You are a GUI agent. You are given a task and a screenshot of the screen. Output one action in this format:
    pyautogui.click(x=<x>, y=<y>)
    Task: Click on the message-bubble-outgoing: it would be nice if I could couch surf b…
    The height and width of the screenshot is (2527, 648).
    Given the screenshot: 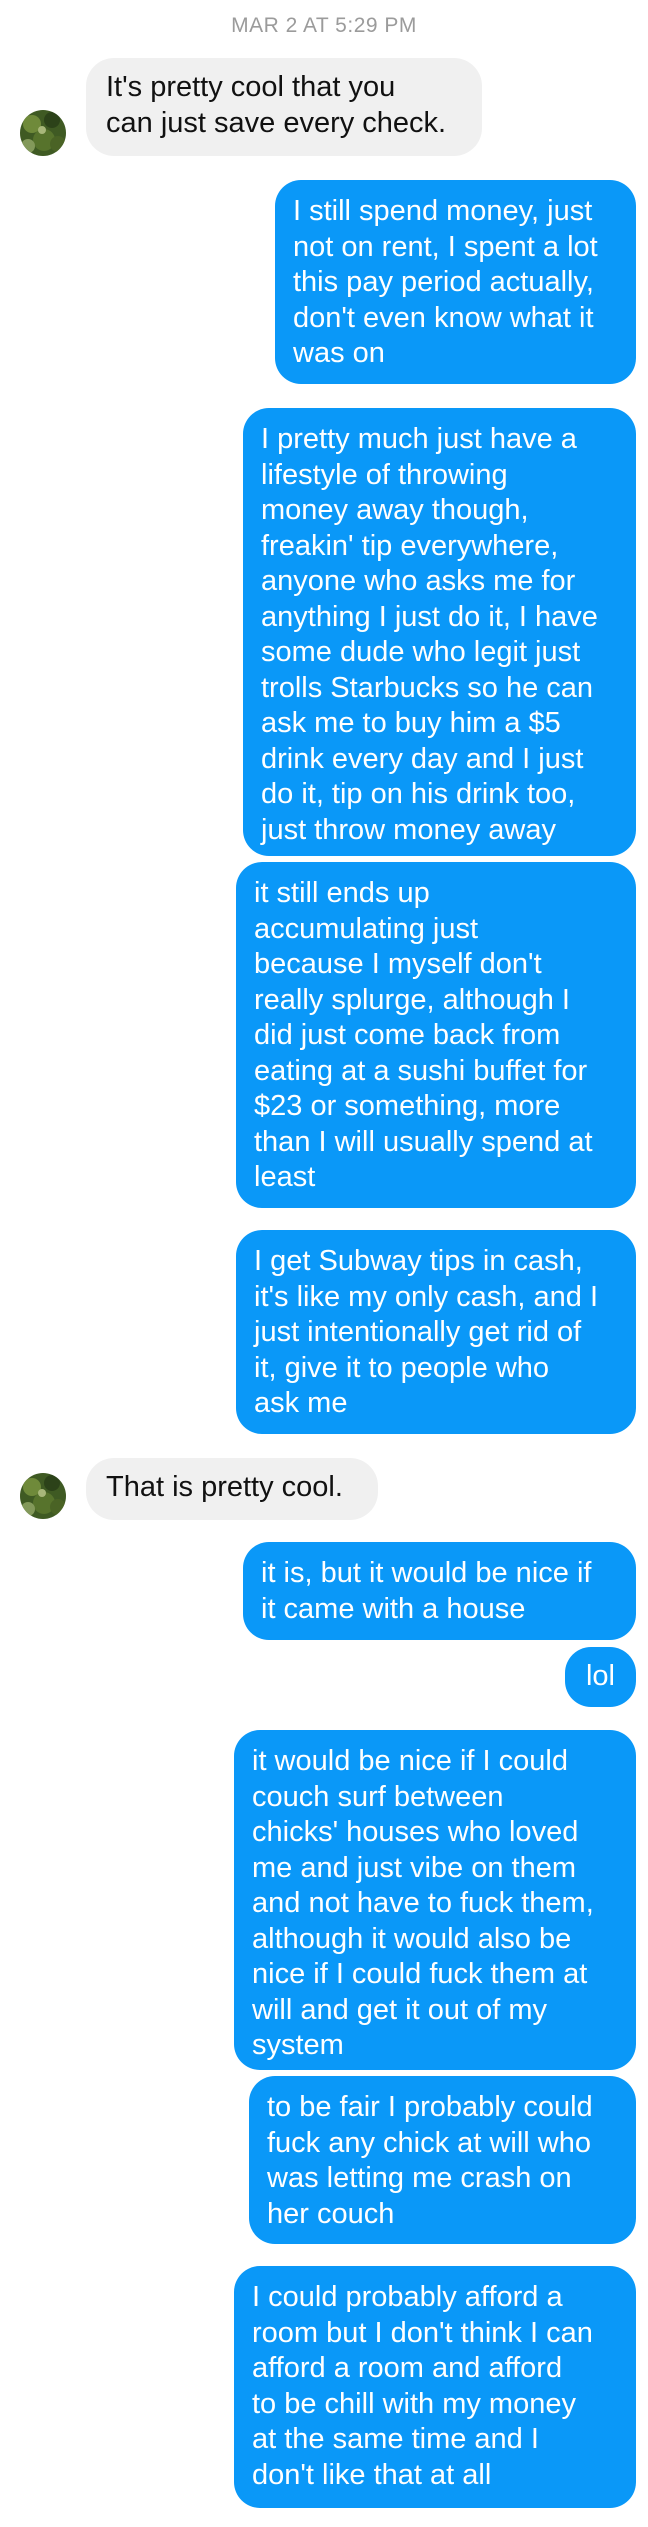 What is the action you would take?
    pyautogui.click(x=435, y=1900)
    